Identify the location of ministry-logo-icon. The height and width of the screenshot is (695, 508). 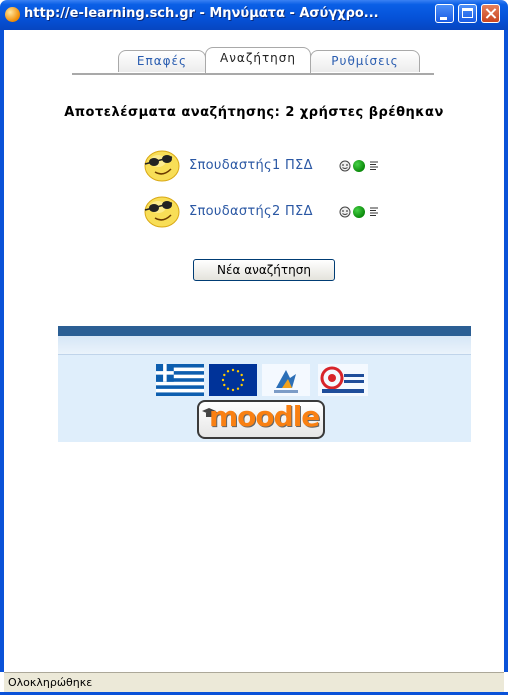
(286, 380).